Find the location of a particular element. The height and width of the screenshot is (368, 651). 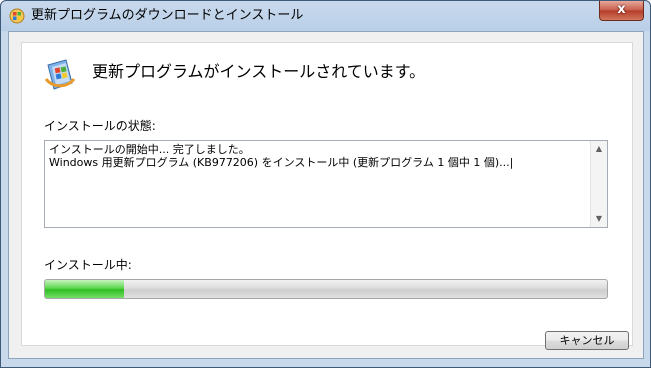

close-button: x is located at coordinates (621, 11).